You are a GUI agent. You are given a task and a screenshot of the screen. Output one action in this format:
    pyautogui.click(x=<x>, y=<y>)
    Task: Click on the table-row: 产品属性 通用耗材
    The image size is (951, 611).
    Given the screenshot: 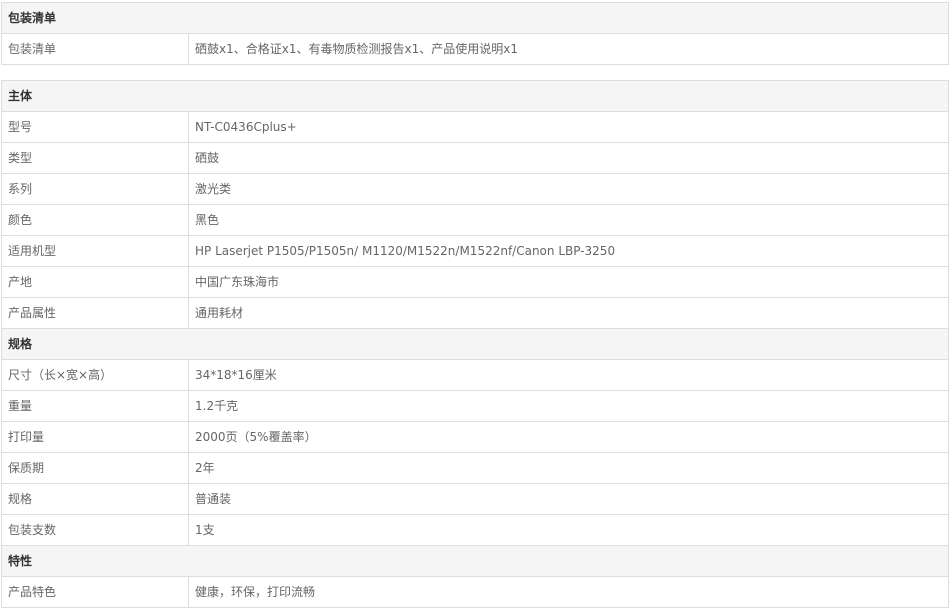 What is the action you would take?
    pyautogui.click(x=475, y=313)
    